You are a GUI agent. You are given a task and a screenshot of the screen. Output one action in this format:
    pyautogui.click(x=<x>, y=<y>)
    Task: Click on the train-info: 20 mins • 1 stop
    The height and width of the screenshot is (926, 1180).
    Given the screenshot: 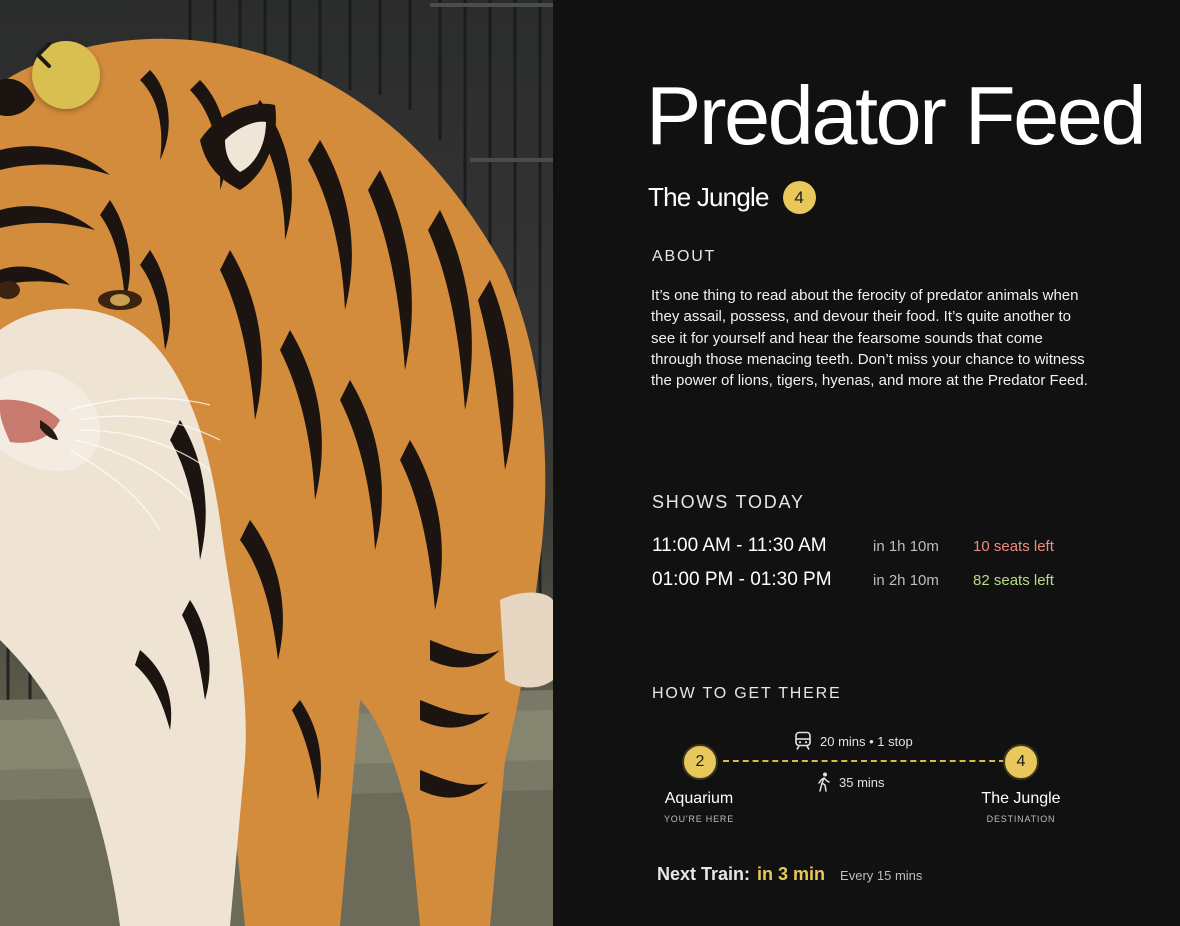 What is the action you would take?
    pyautogui.click(x=853, y=741)
    